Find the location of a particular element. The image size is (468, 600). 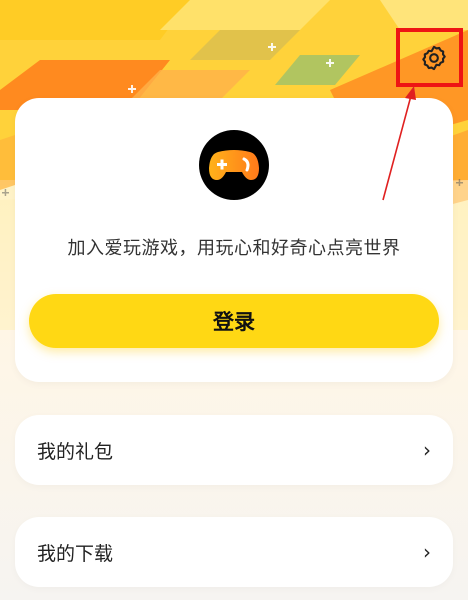

app-logo is located at coordinates (234, 165).